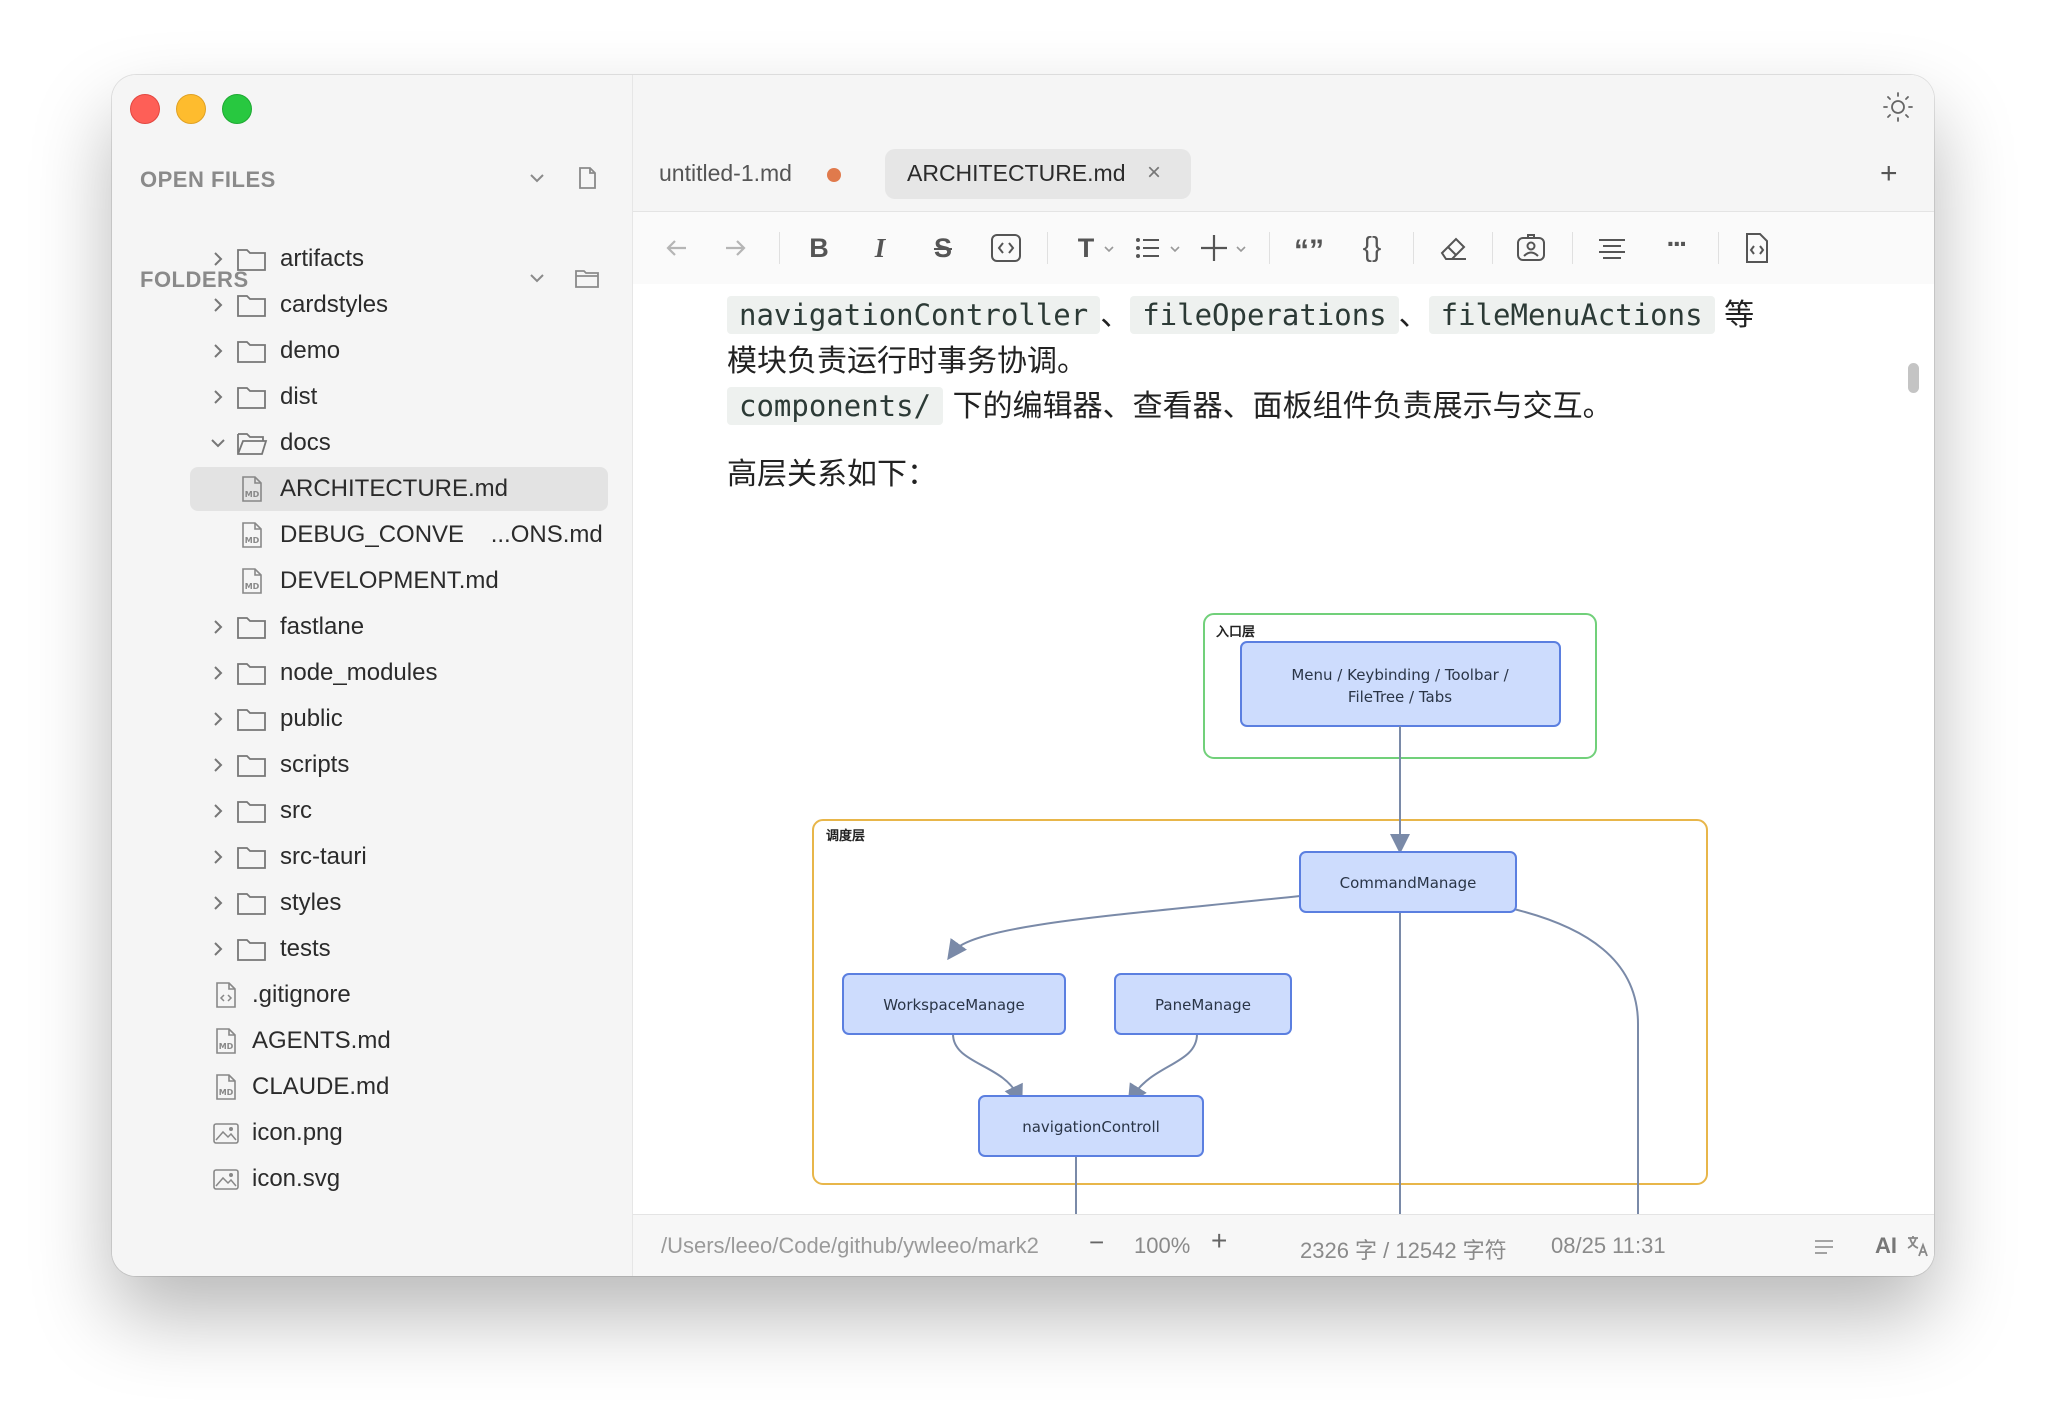 The height and width of the screenshot is (1424, 2046). What do you see at coordinates (735, 248) in the screenshot?
I see `forward-arrow-icon` at bounding box center [735, 248].